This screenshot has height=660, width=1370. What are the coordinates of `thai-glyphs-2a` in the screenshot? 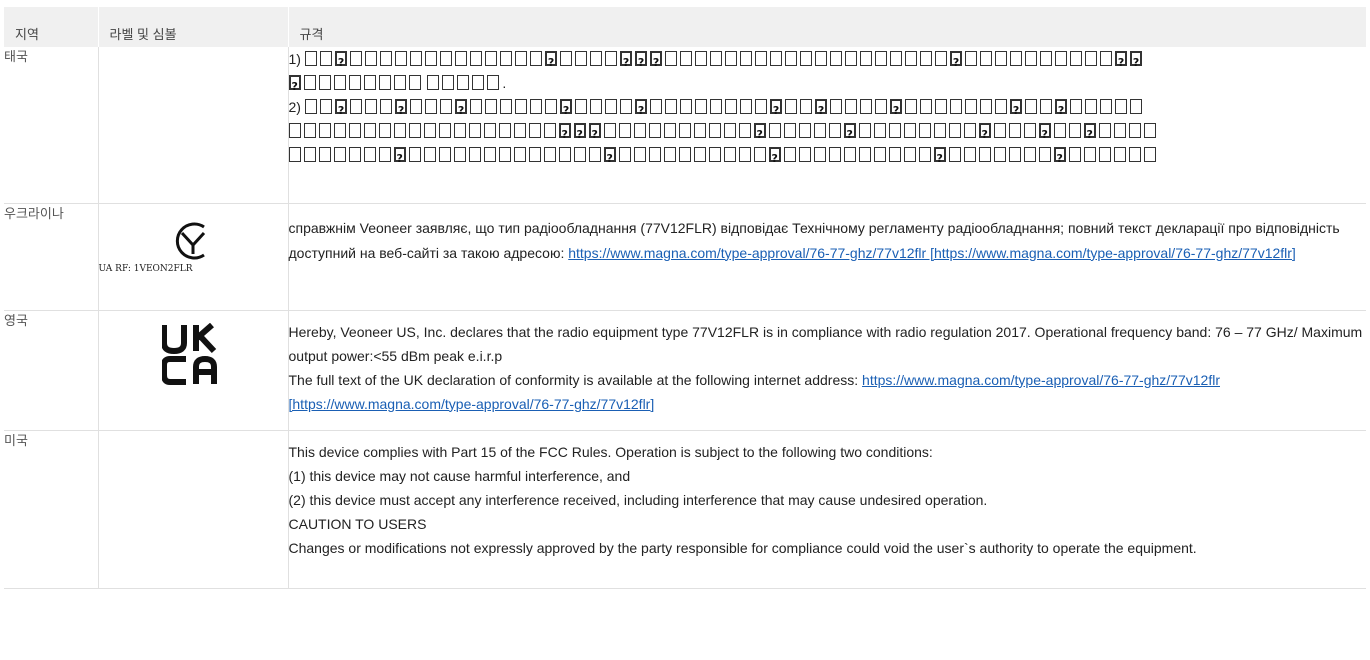 It's located at (724, 111).